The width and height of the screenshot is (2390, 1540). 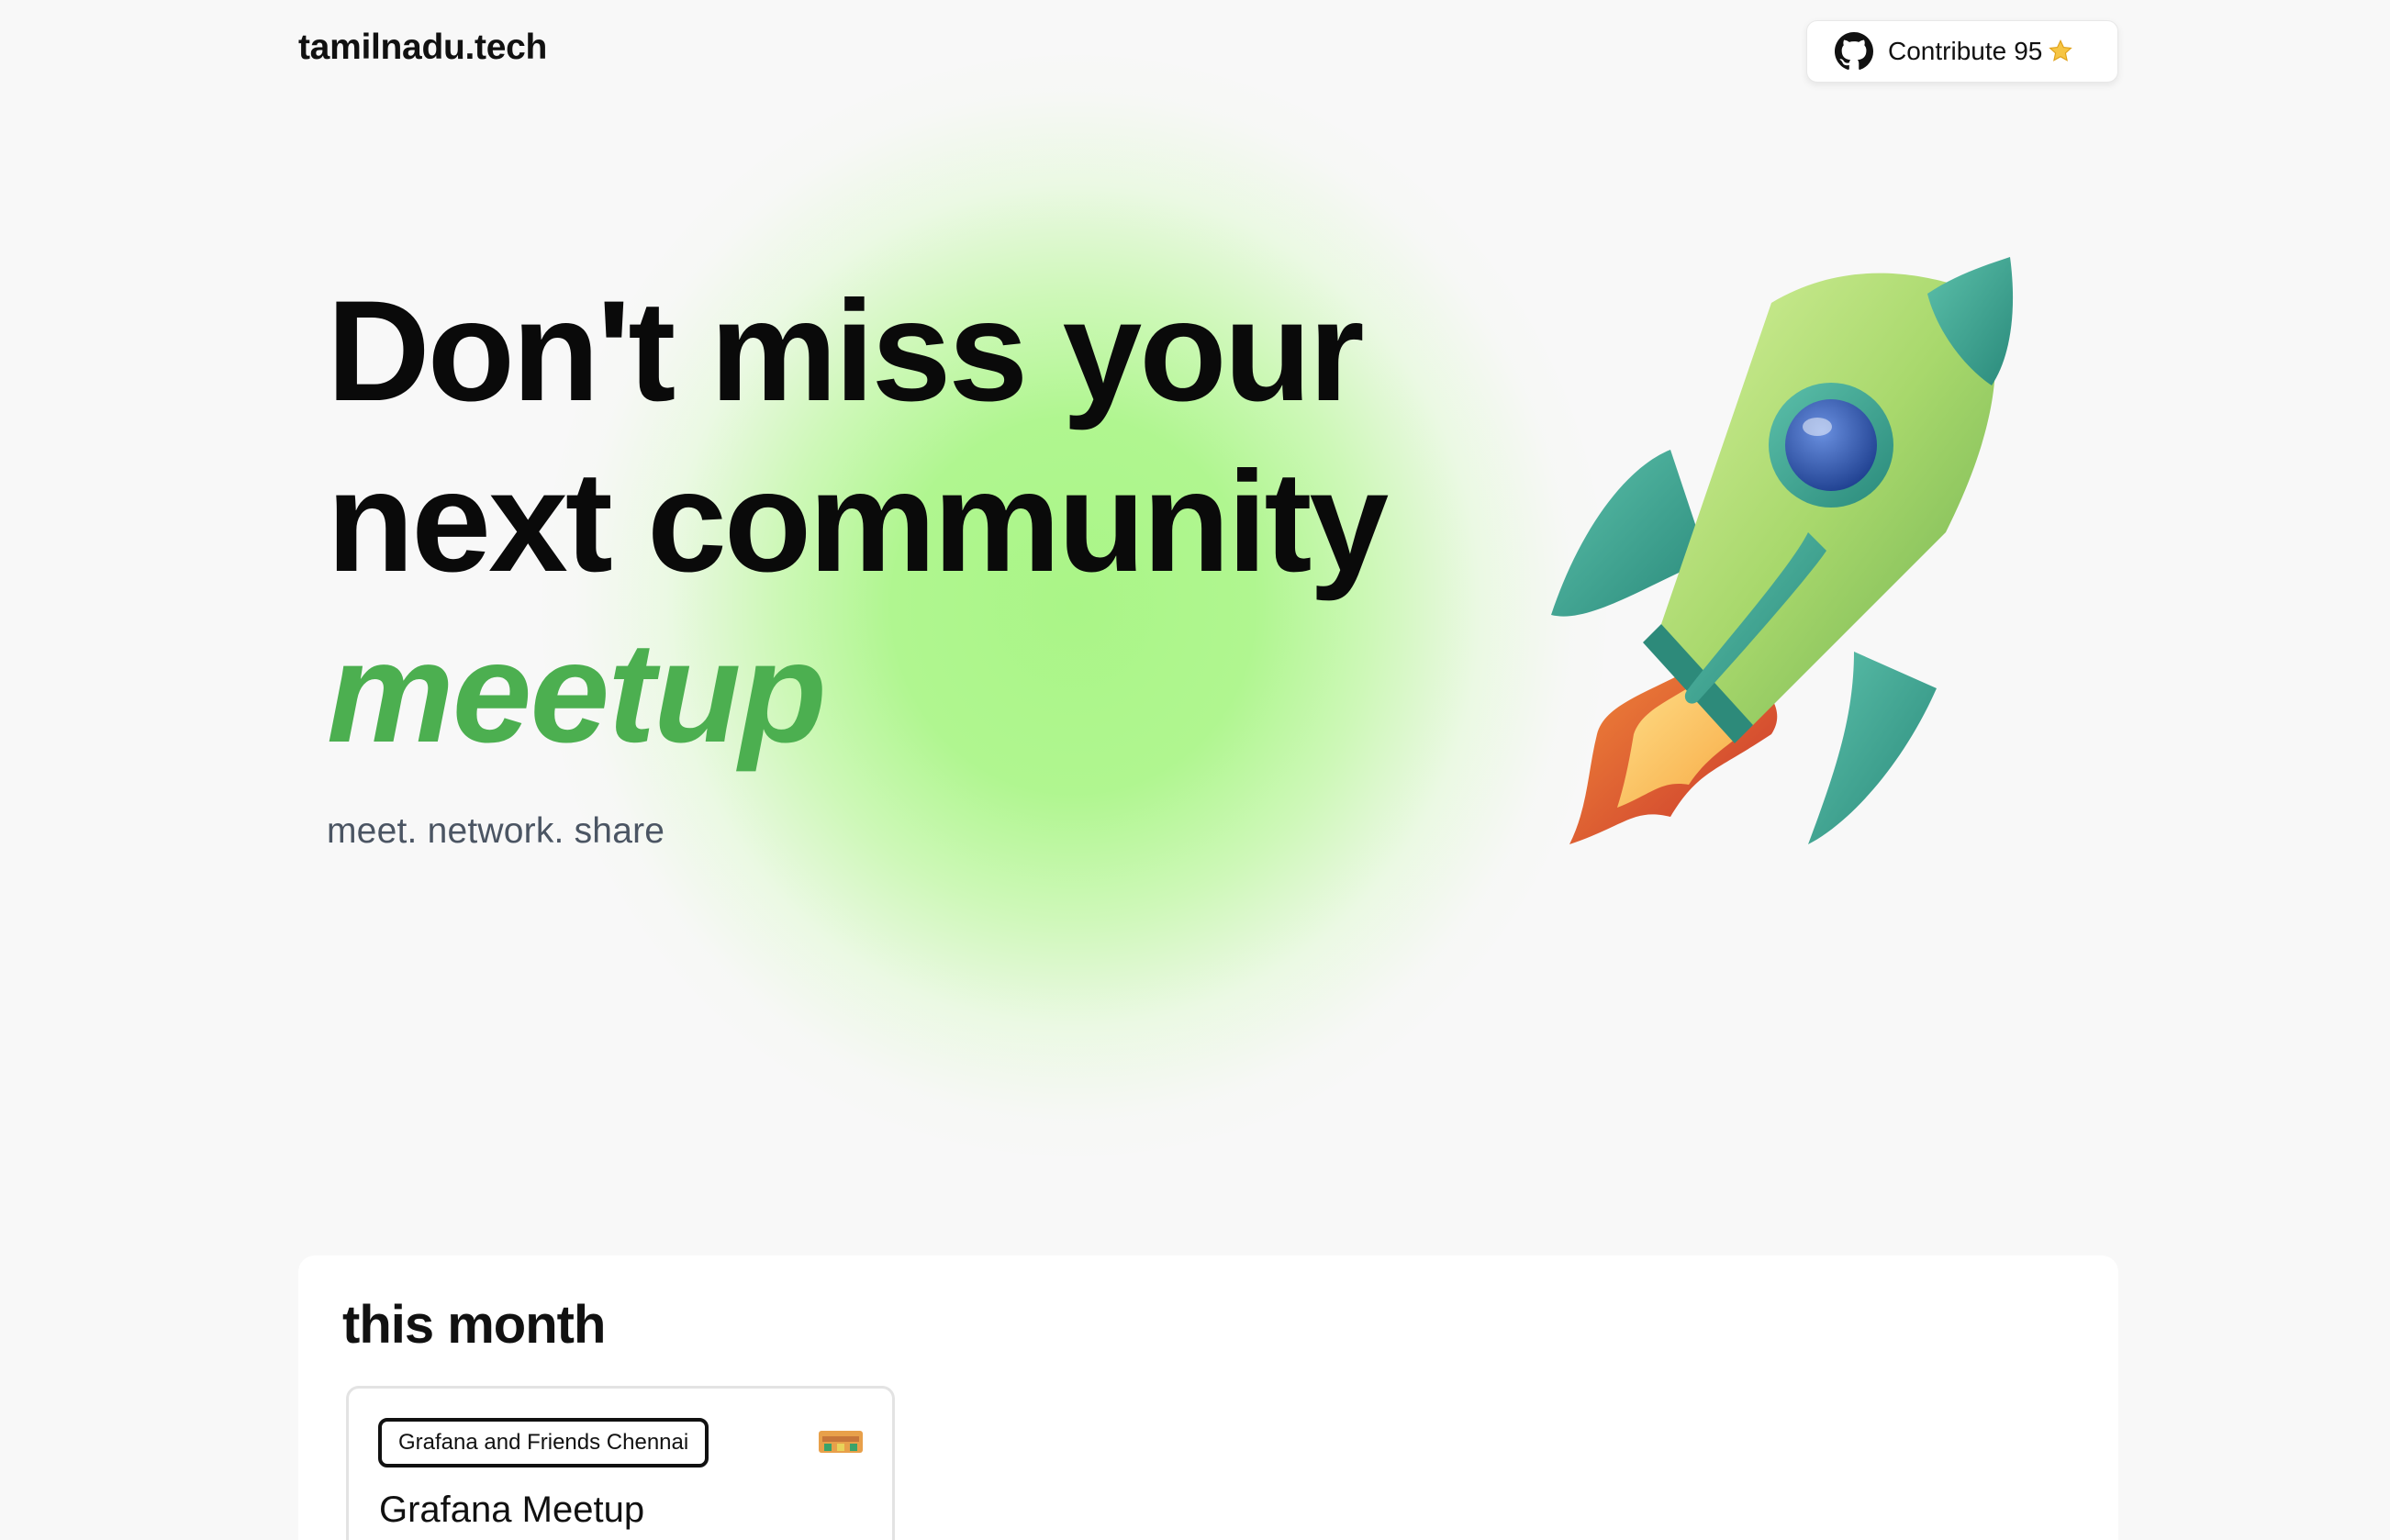 I want to click on hero-line-2: next community, so click(x=858, y=522).